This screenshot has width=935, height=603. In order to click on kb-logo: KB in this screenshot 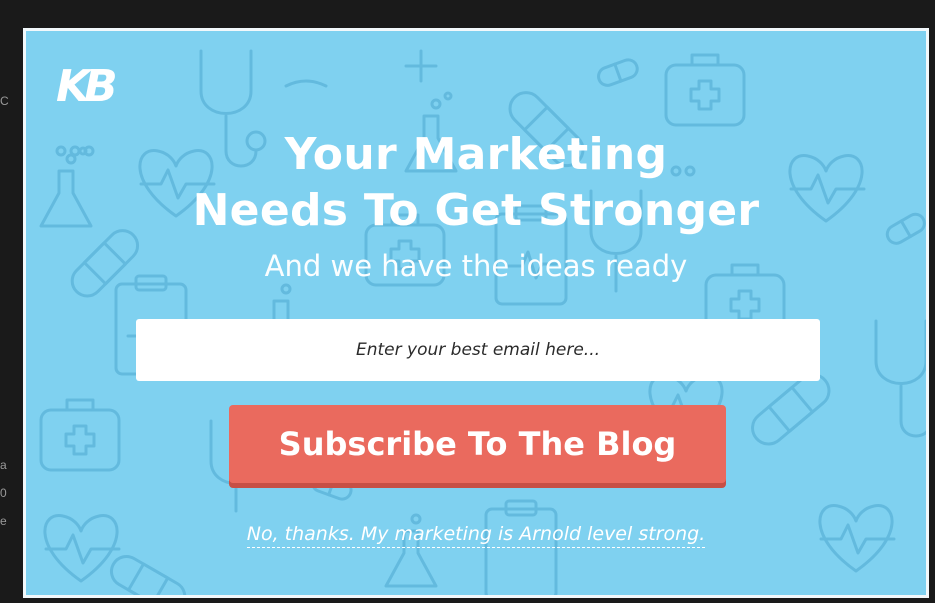, I will do `click(88, 84)`.